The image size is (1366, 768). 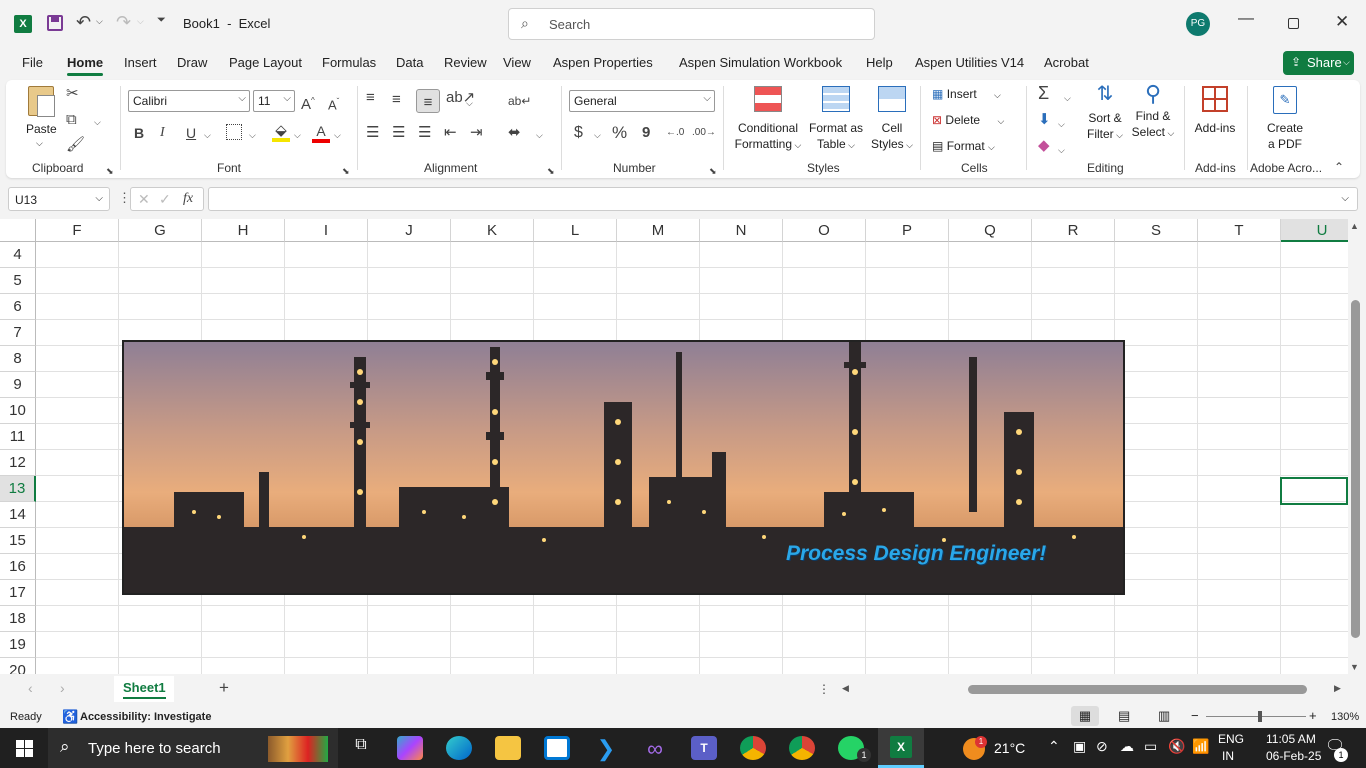 I want to click on decrease-decimal-icon: .00→, so click(x=704, y=133).